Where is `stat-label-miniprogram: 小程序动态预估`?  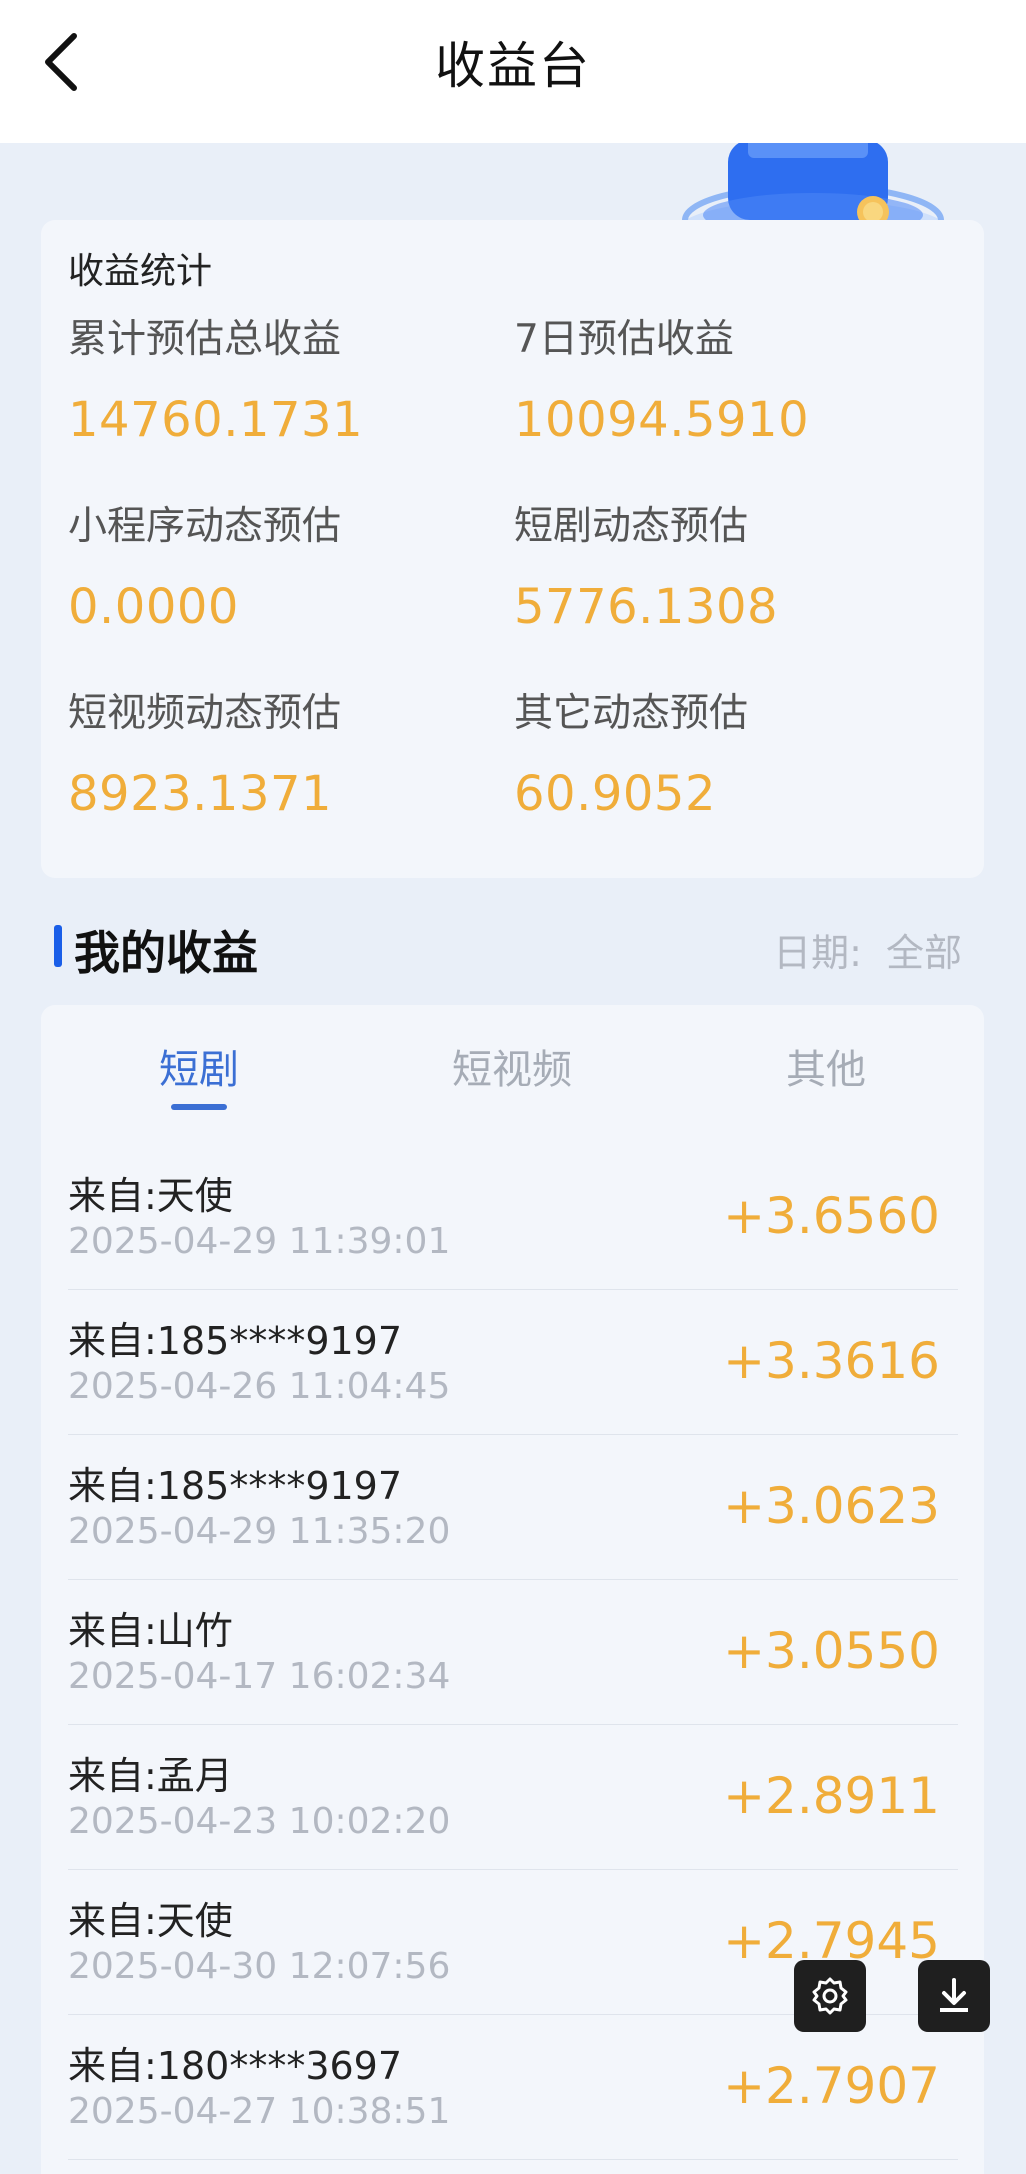
stat-label-miniprogram: 小程序动态预估 is located at coordinates (205, 526).